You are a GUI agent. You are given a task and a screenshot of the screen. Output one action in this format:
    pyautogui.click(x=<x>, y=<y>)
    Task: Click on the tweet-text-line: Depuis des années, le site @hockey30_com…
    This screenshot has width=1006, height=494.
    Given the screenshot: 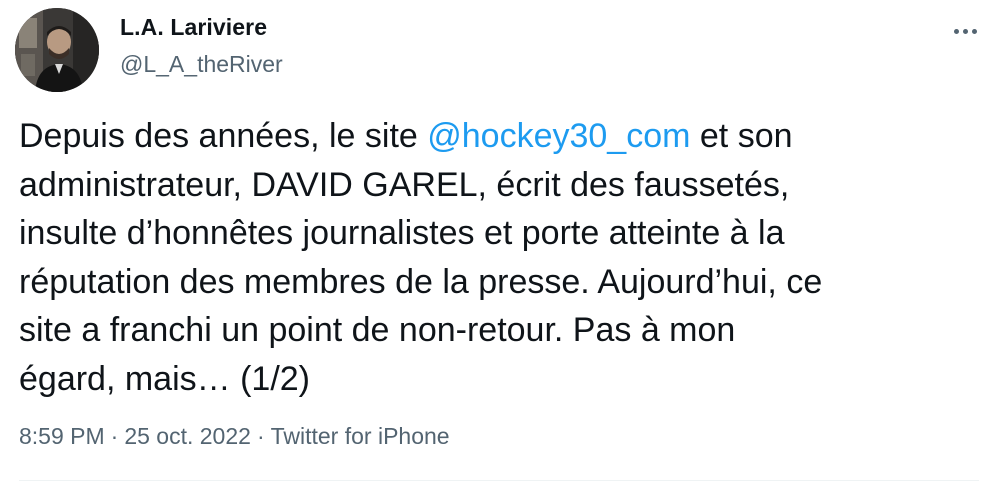 What is the action you would take?
    pyautogui.click(x=499, y=136)
    